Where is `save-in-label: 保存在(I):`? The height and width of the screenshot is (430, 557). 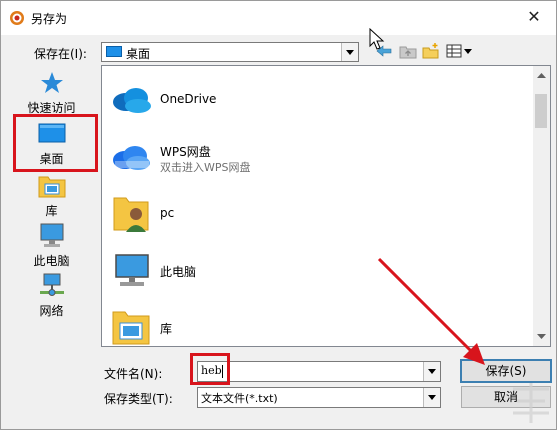
save-in-label: 保存在(I): is located at coordinates (60, 54).